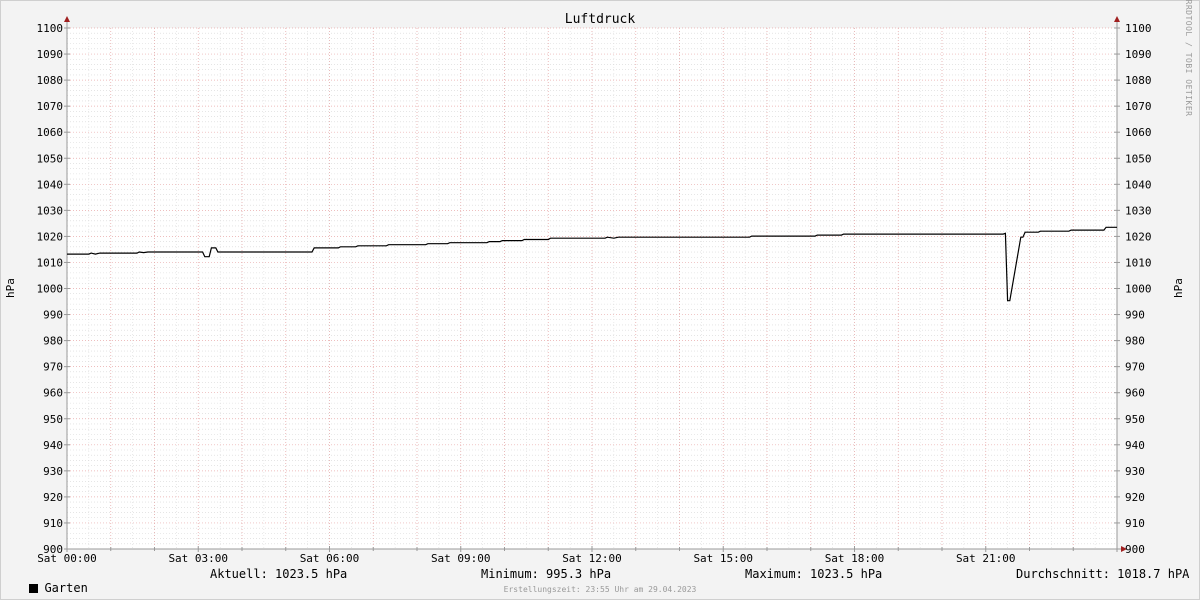 This screenshot has width=1200, height=600. What do you see at coordinates (1135, 393) in the screenshot?
I see `y-tick-label-right: 960` at bounding box center [1135, 393].